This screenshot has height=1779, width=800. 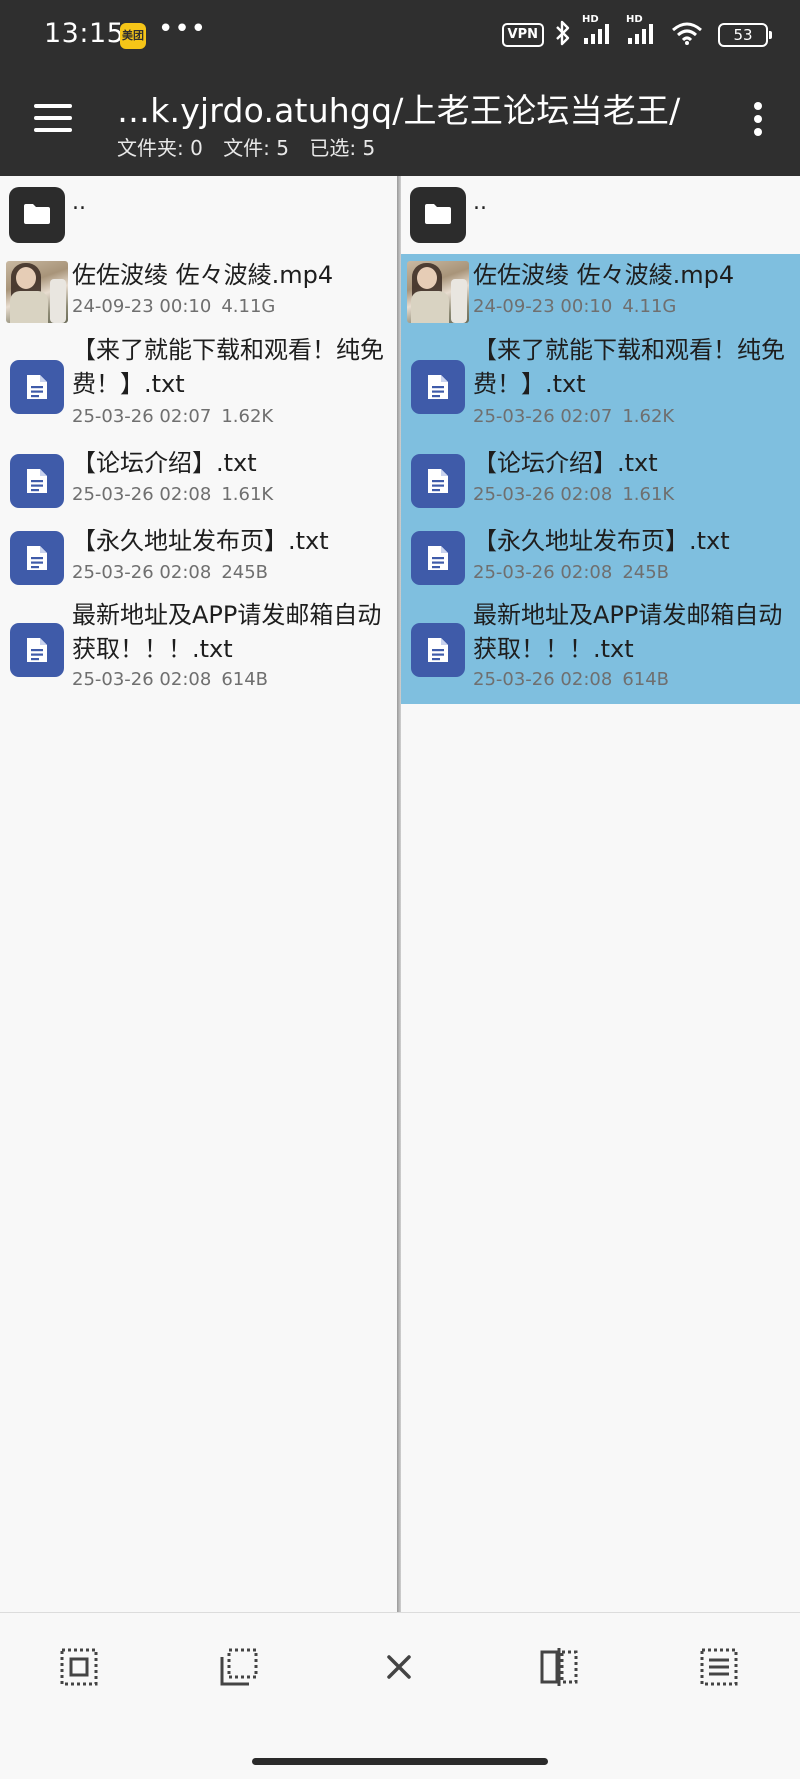 I want to click on clear-selection-icon, so click(x=401, y=1669).